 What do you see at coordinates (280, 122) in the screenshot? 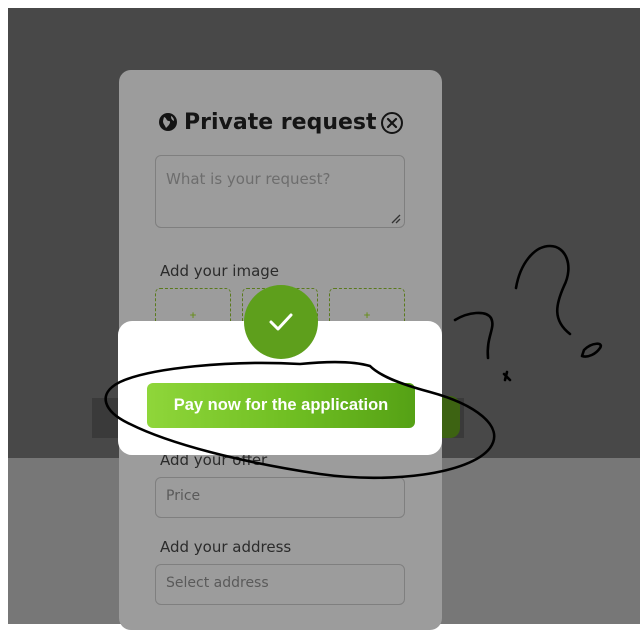
I see `form-title-text: Private request` at bounding box center [280, 122].